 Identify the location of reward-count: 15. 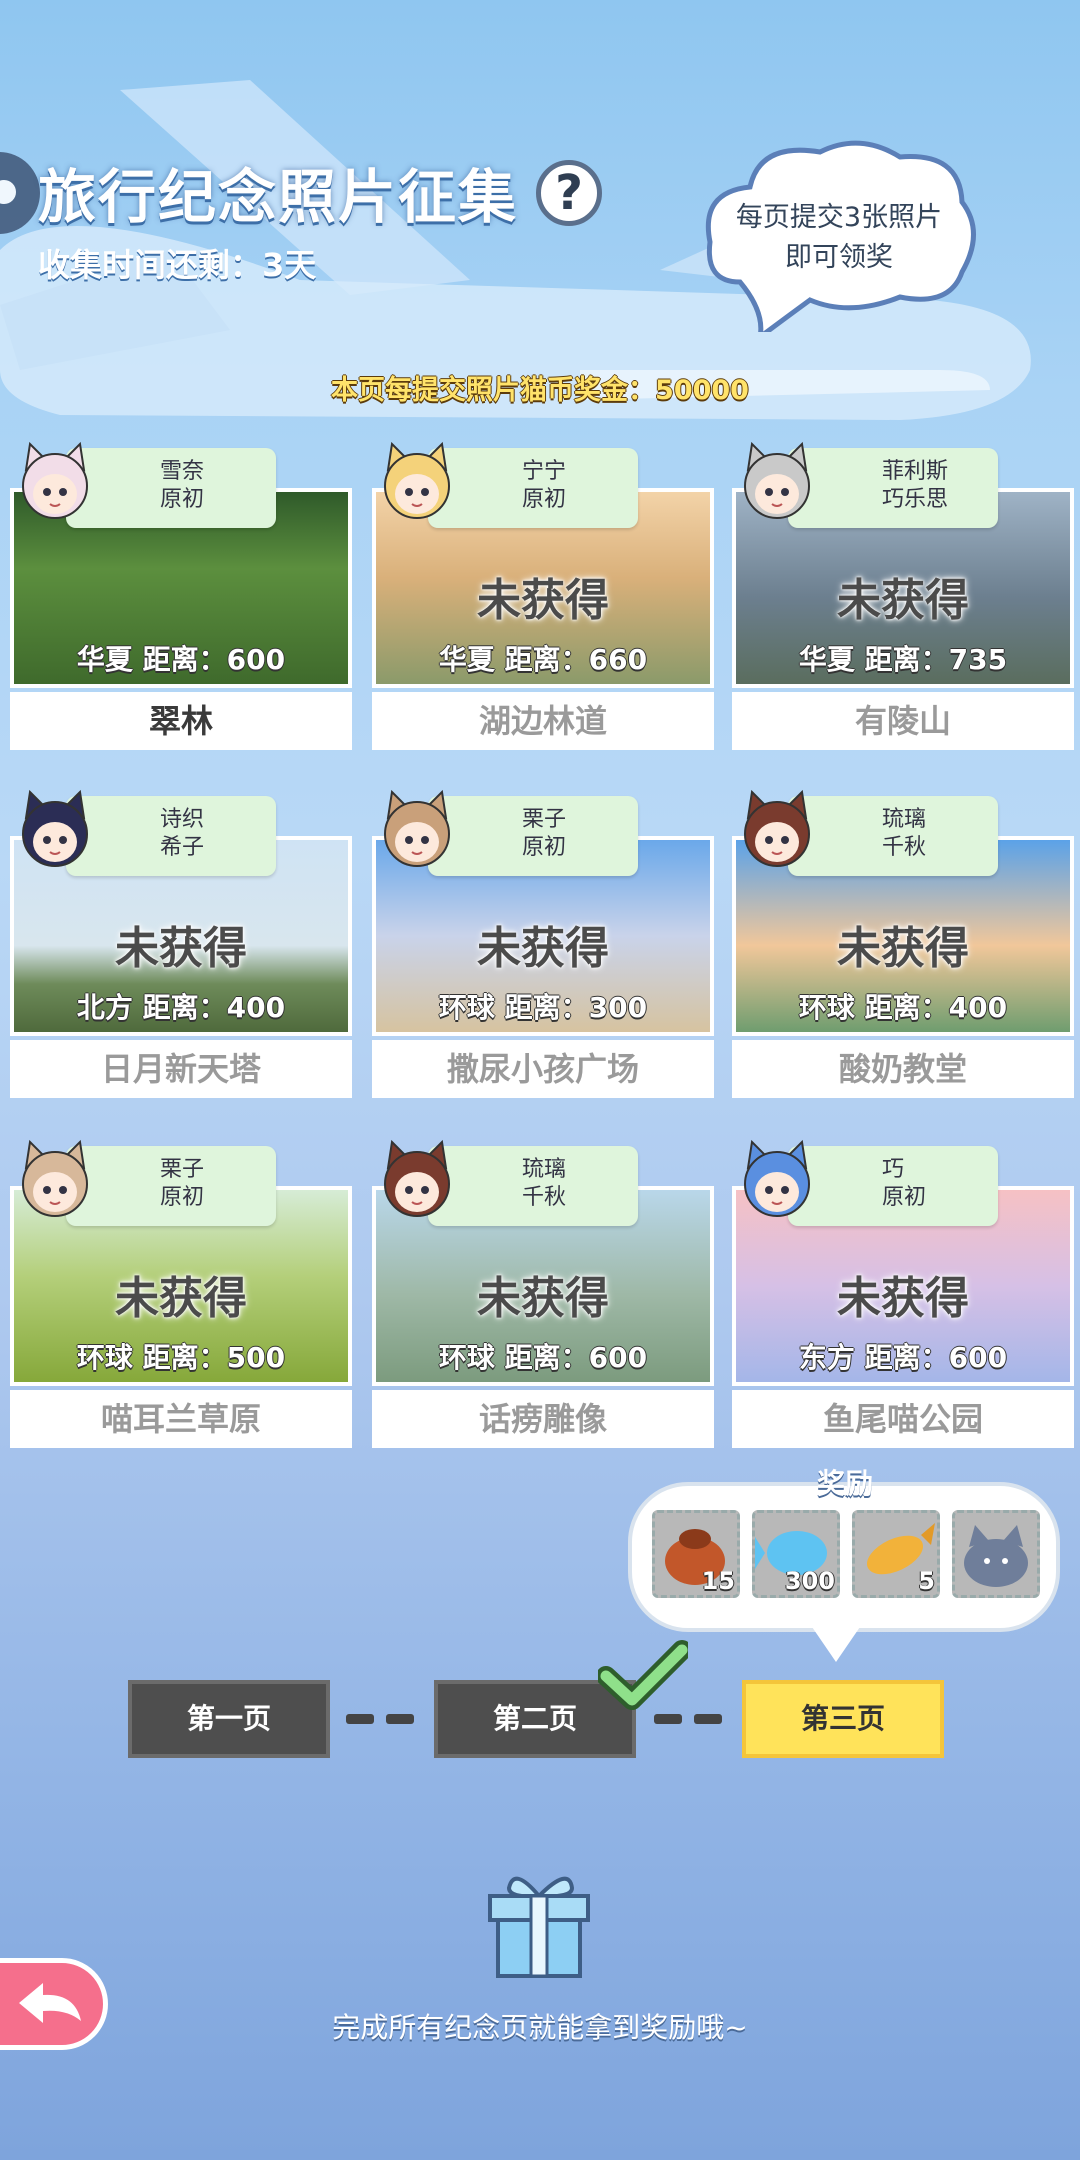
(718, 1581).